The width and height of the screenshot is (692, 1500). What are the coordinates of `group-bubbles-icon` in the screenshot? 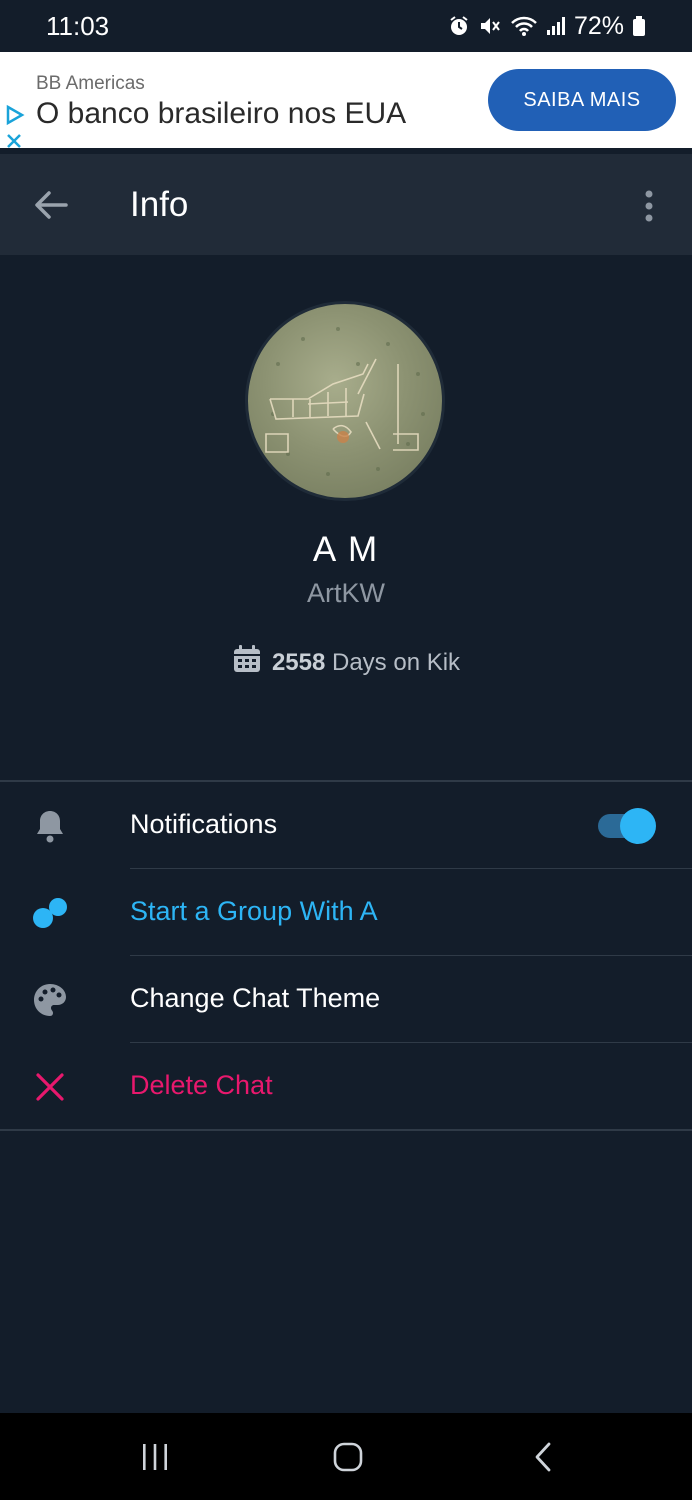 It's located at (50, 913).